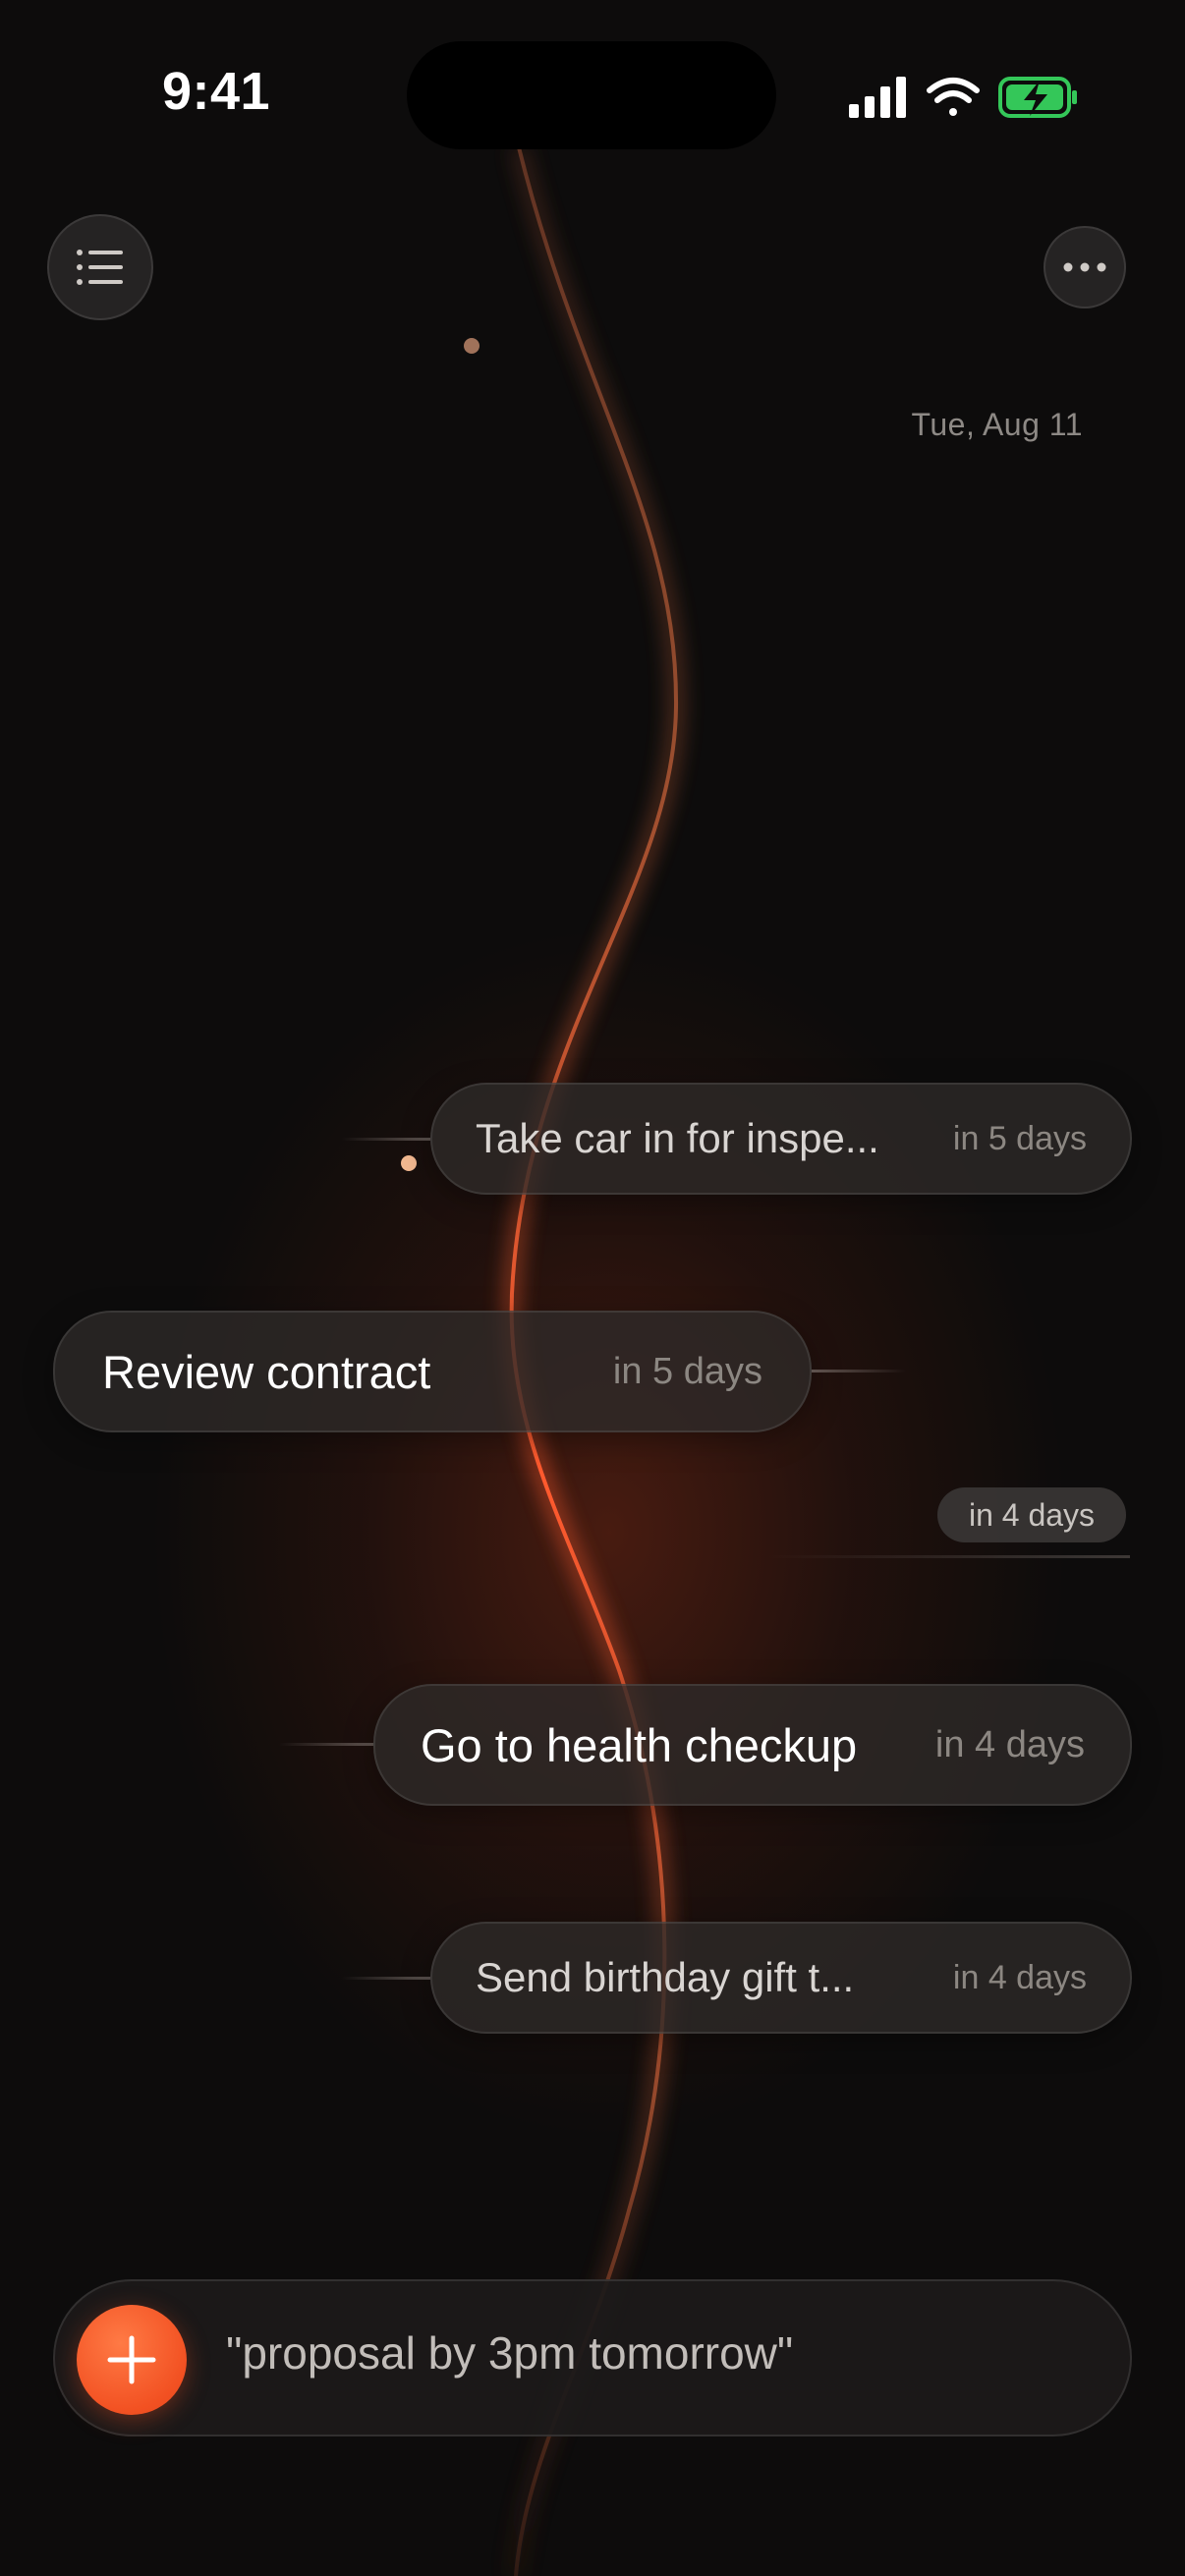  What do you see at coordinates (266, 1371) in the screenshot?
I see `task-title: Review contract` at bounding box center [266, 1371].